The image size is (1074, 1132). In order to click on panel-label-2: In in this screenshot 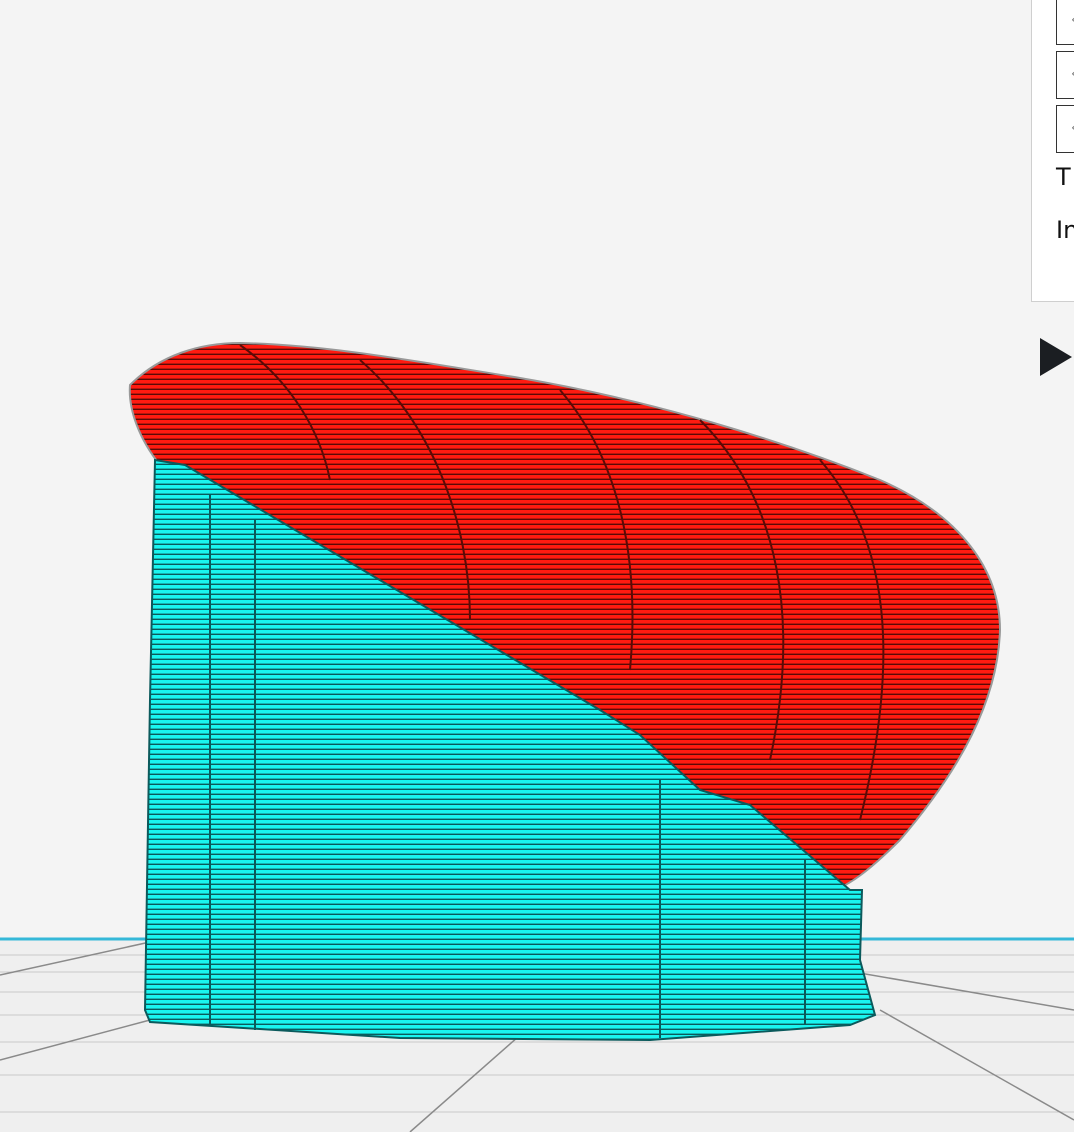, I will do `click(1065, 230)`.